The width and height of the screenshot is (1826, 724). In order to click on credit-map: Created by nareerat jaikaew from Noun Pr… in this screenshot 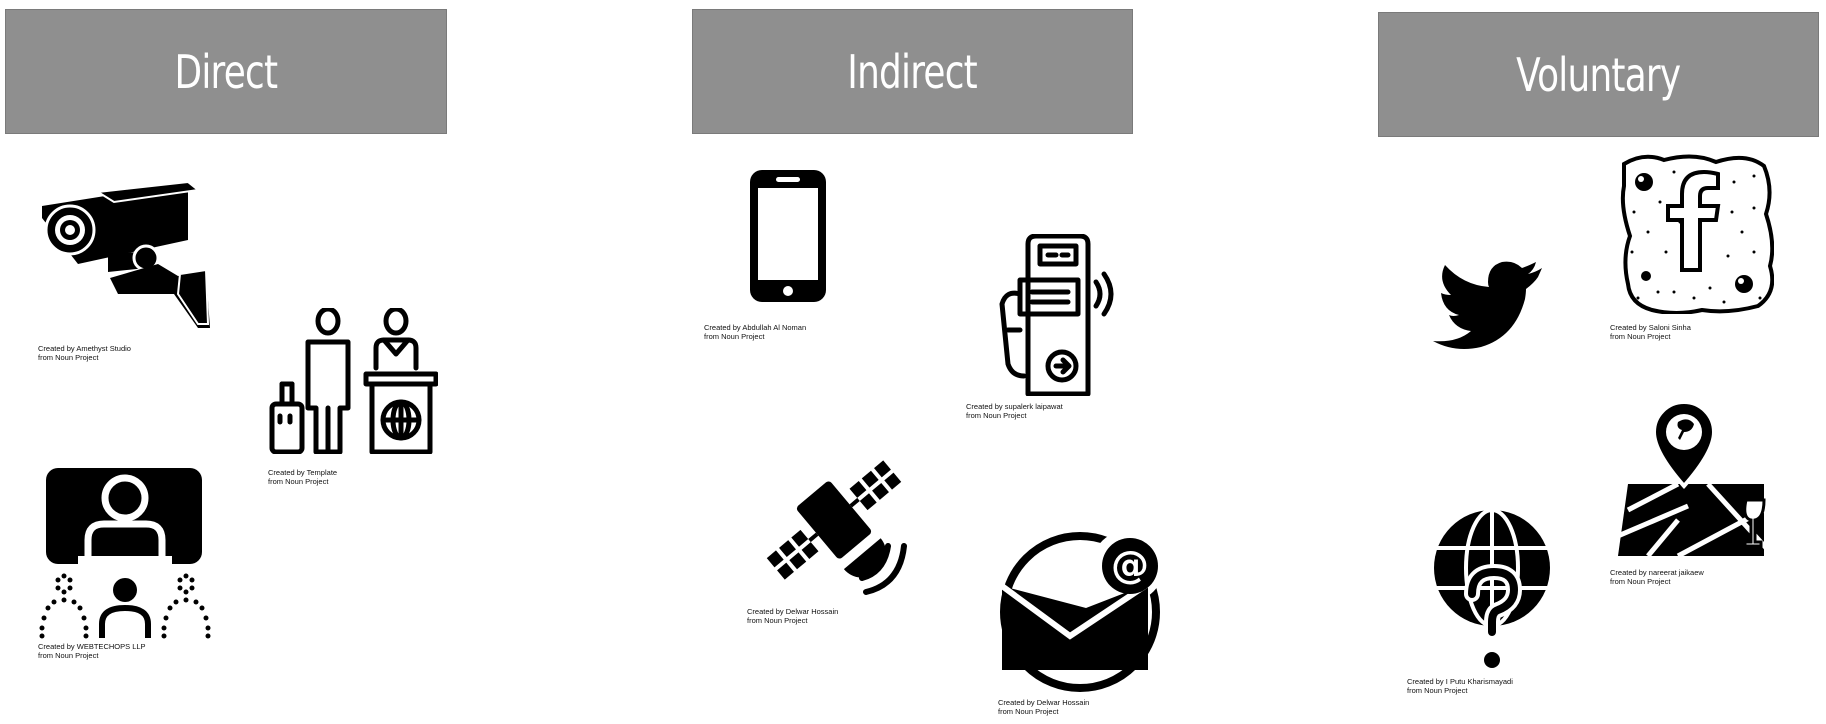, I will do `click(1657, 577)`.